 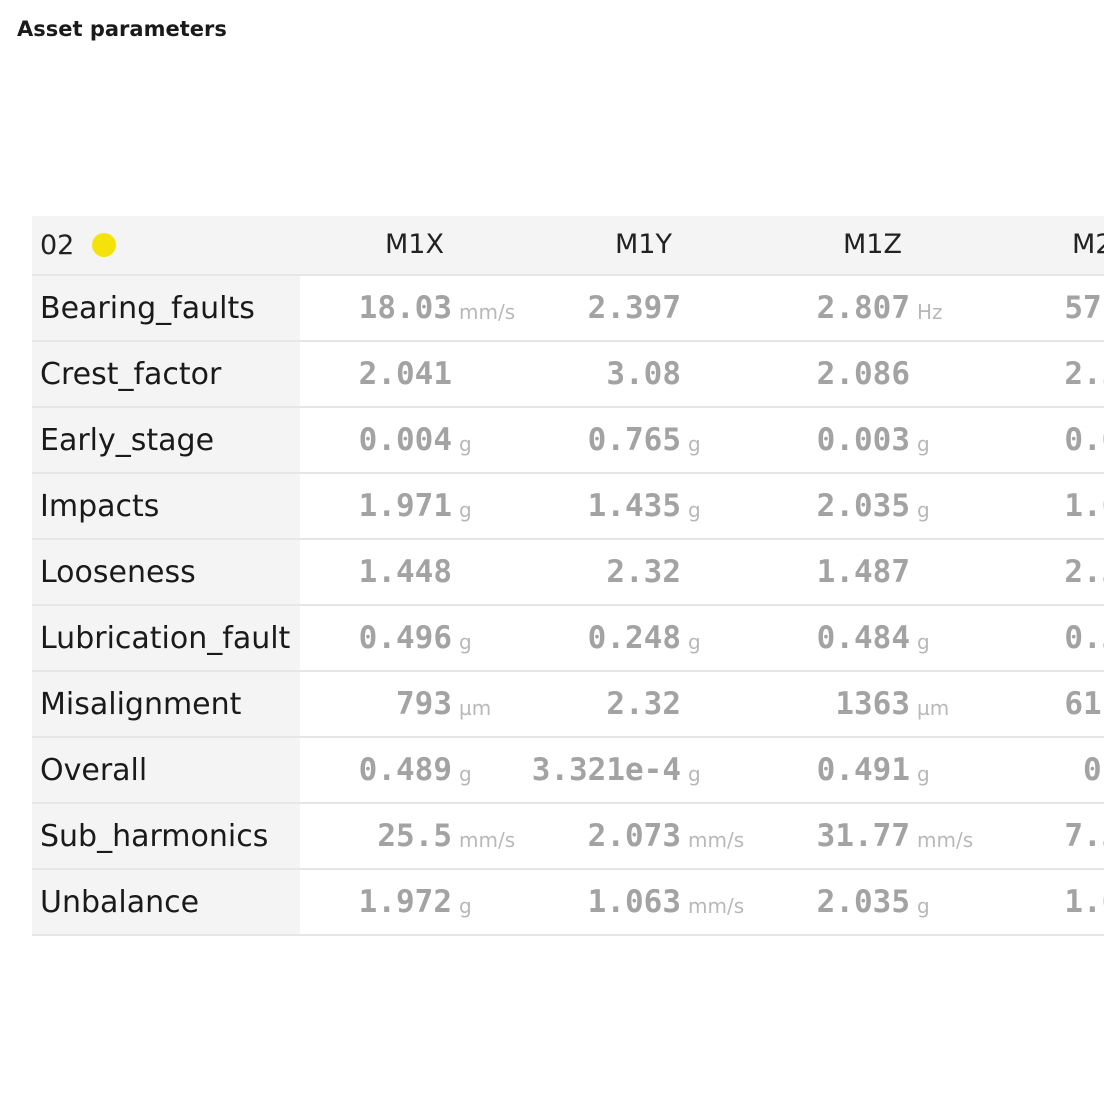 I want to click on value-cell: 0.491 g, so click(x=872, y=770).